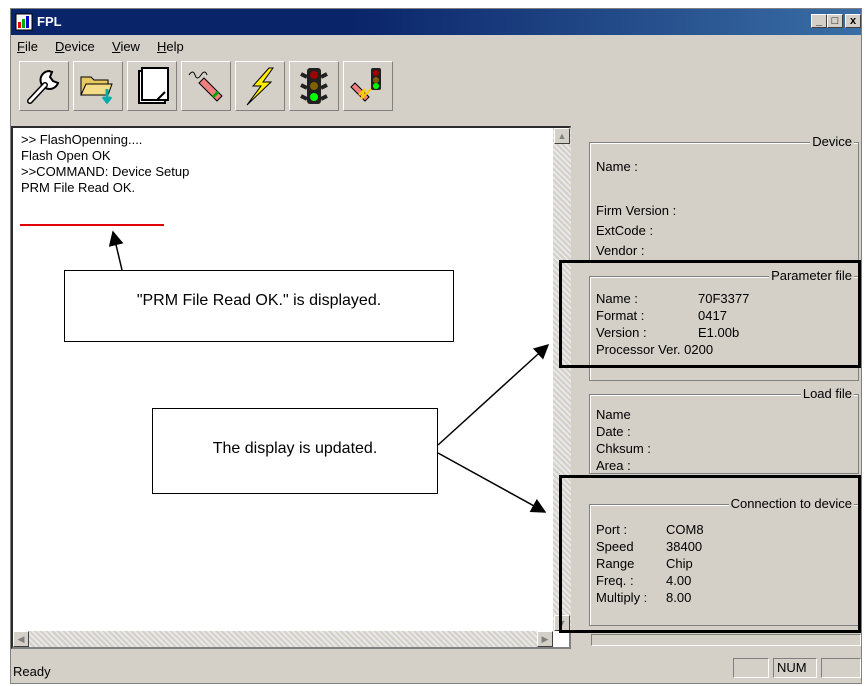 The width and height of the screenshot is (865, 686). What do you see at coordinates (493, 394) in the screenshot?
I see `arrow-to-parameter-file` at bounding box center [493, 394].